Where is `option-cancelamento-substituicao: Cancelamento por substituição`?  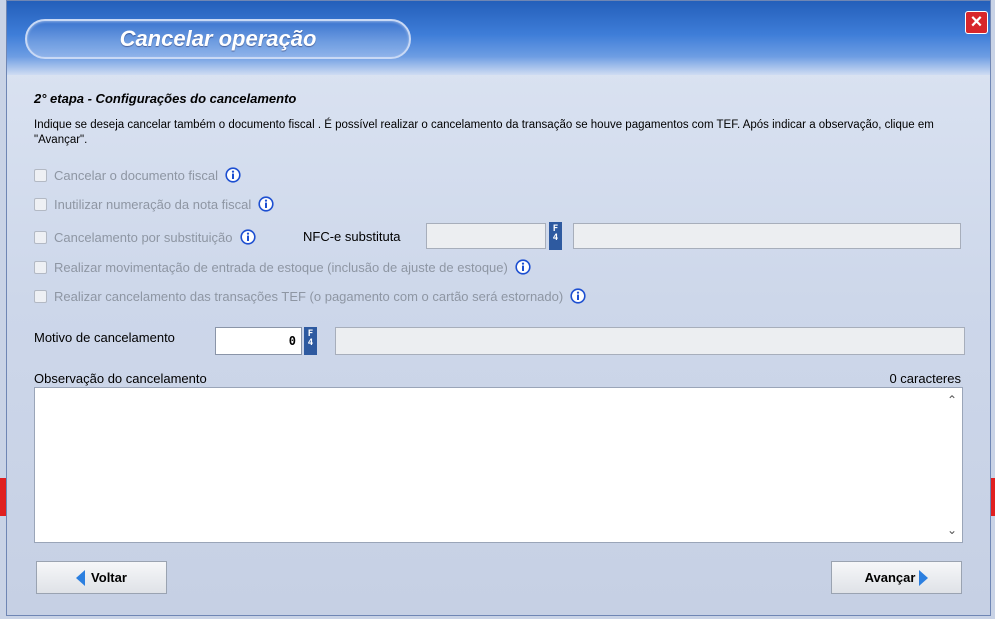
option-cancelamento-substituicao: Cancelamento por substituição is located at coordinates (145, 237).